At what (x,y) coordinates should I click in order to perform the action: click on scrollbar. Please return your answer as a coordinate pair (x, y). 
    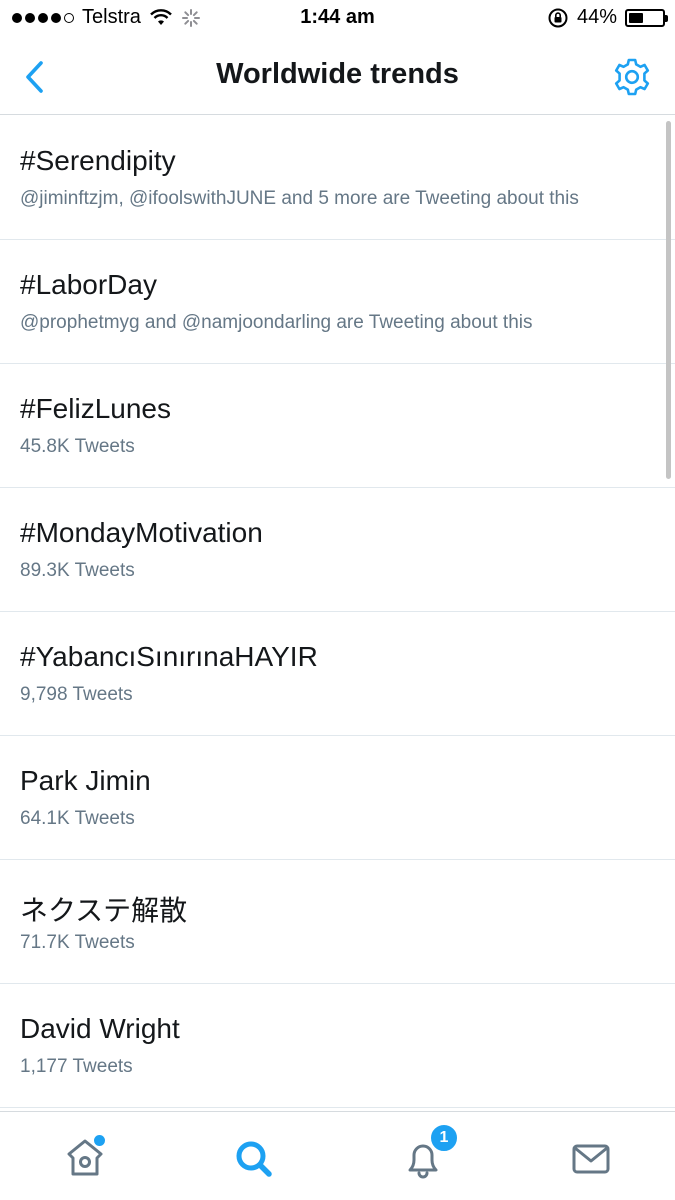
    Looking at the image, I should click on (668, 300).